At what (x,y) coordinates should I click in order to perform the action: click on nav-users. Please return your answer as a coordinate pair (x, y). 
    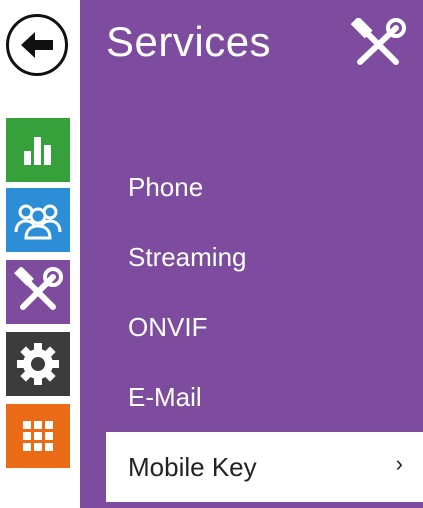
    Looking at the image, I should click on (38, 220).